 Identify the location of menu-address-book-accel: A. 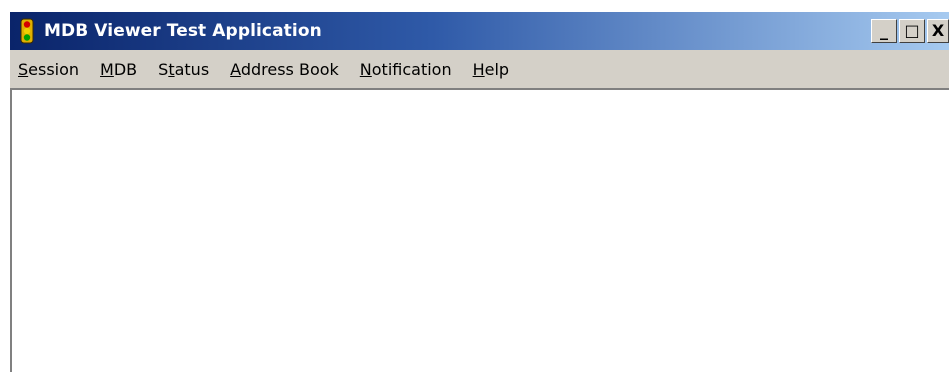
(235, 69).